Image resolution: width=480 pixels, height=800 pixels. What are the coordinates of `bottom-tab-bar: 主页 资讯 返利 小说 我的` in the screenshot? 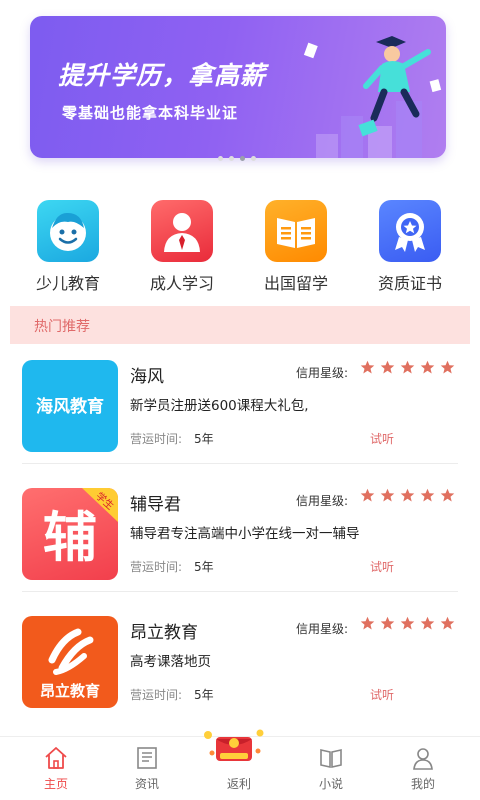 It's located at (240, 764).